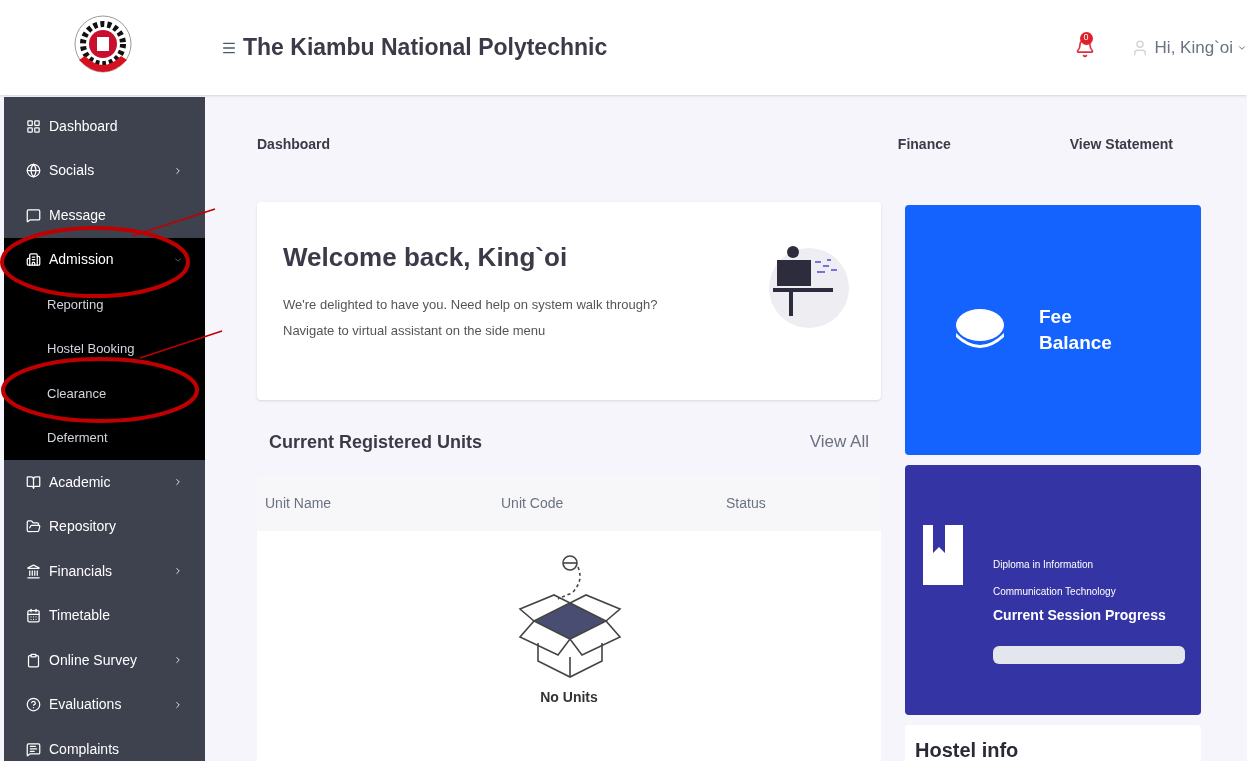  Describe the element at coordinates (415, 330) in the screenshot. I see `welcome-text: Navigate to virtual assistant on the side menu` at that location.